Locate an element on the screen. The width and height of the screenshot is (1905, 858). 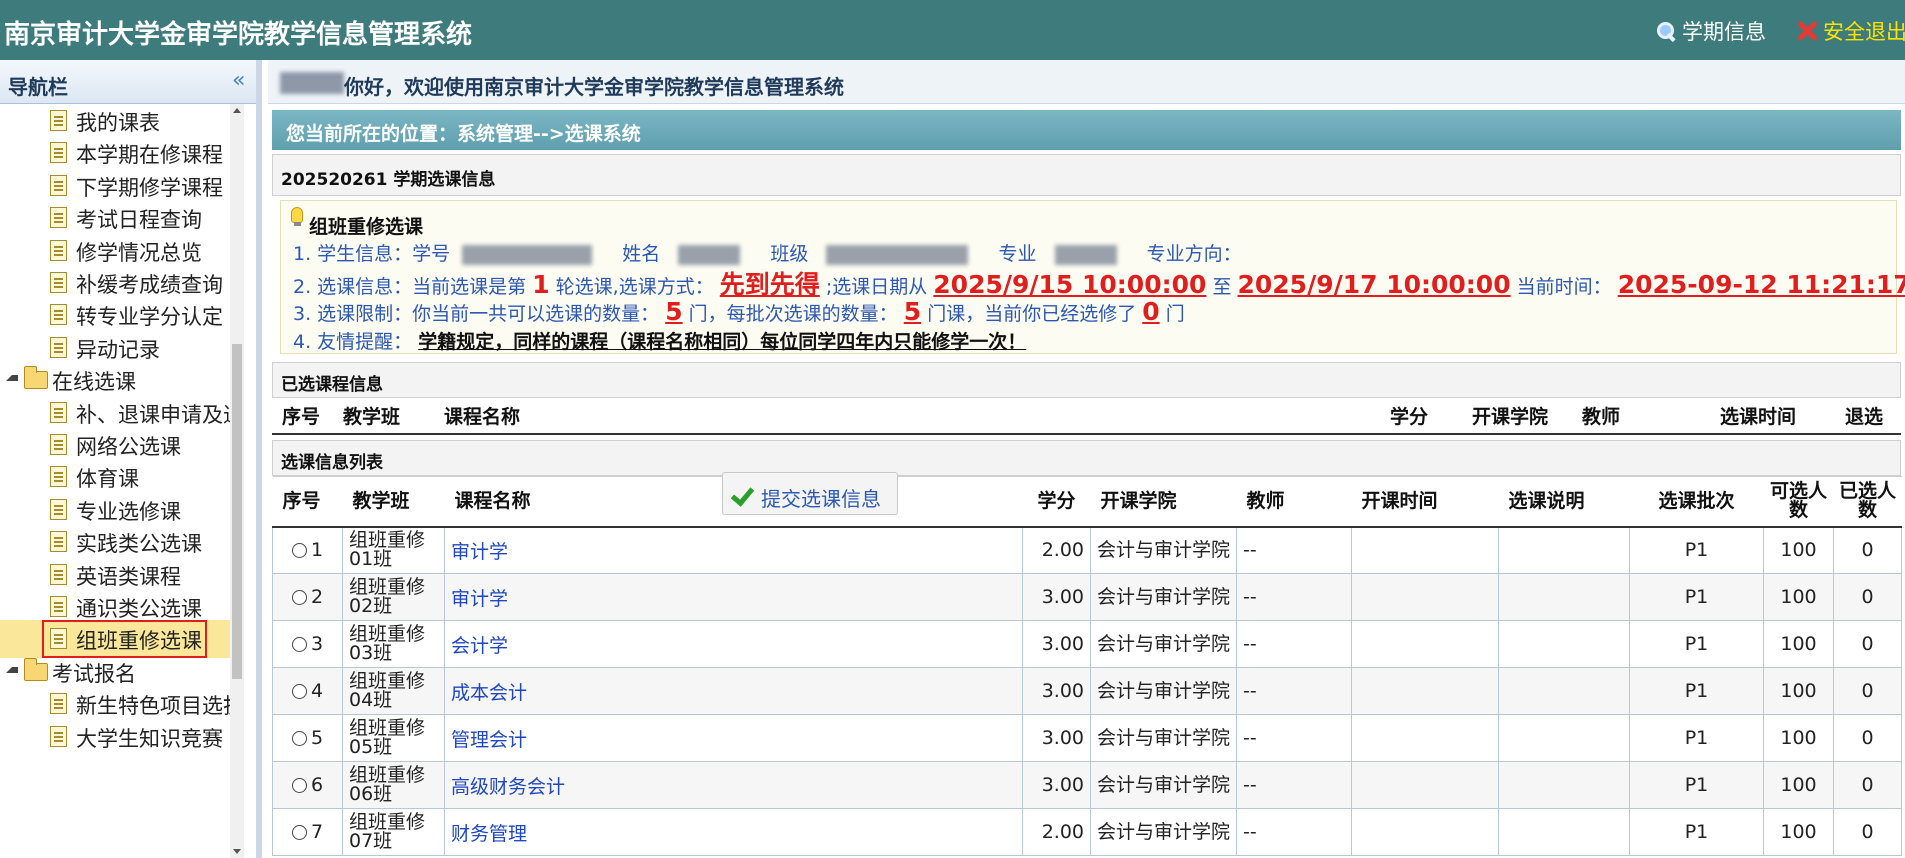
submit-selection-button: 提交选课信息 is located at coordinates (810, 493).